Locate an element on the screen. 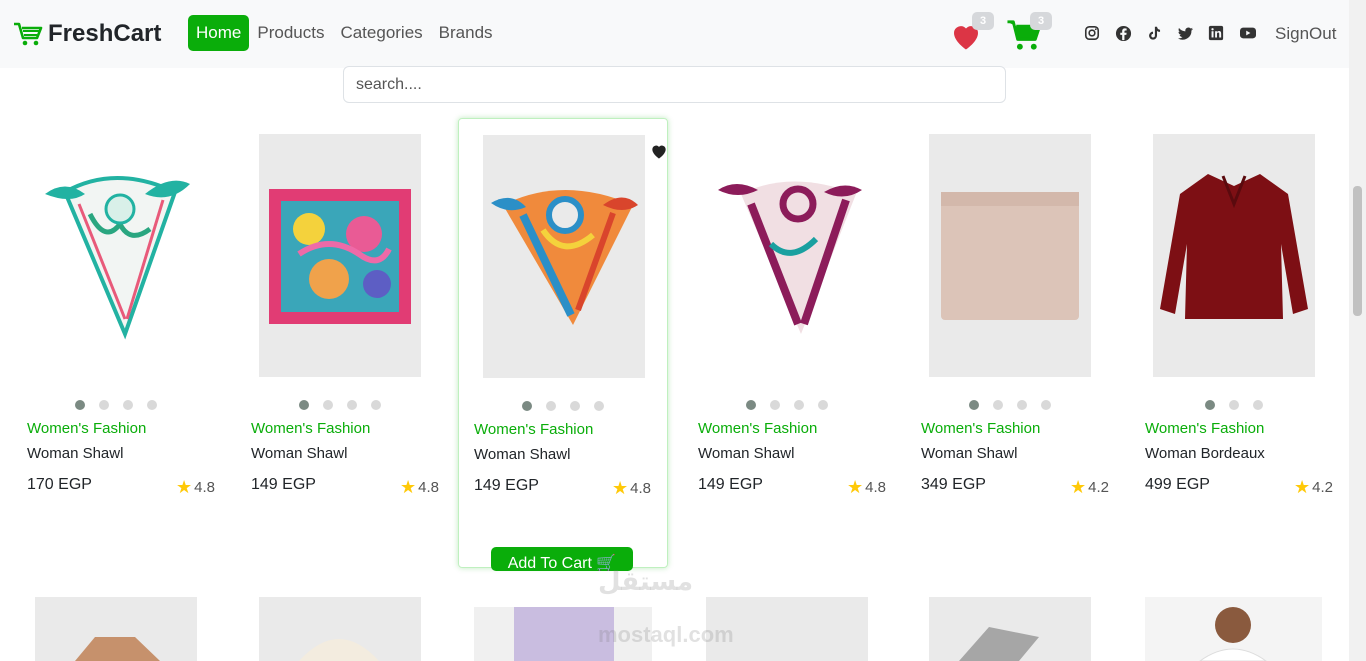  facebook-icon is located at coordinates (1124, 34).